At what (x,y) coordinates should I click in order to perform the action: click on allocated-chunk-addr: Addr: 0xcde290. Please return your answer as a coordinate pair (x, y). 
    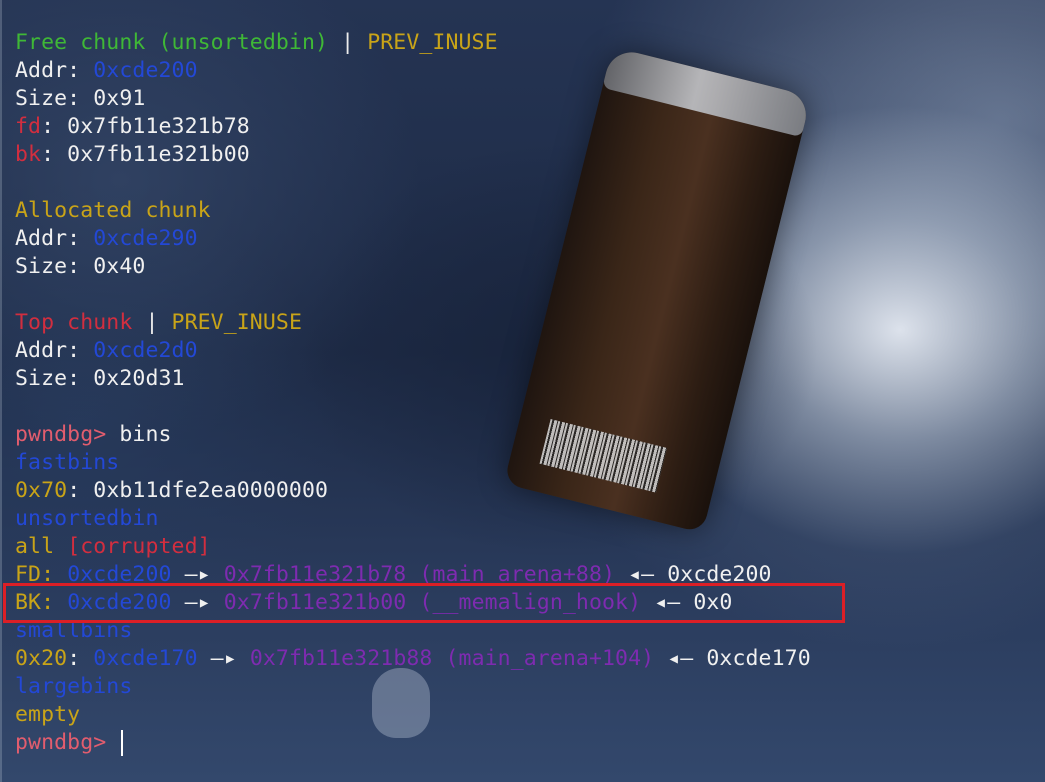
    Looking at the image, I should click on (530, 239).